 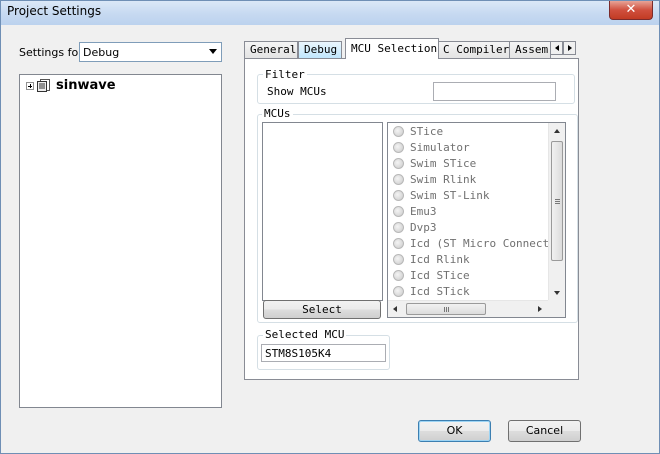 I want to click on tab-label: C Compiler, so click(x=476, y=49).